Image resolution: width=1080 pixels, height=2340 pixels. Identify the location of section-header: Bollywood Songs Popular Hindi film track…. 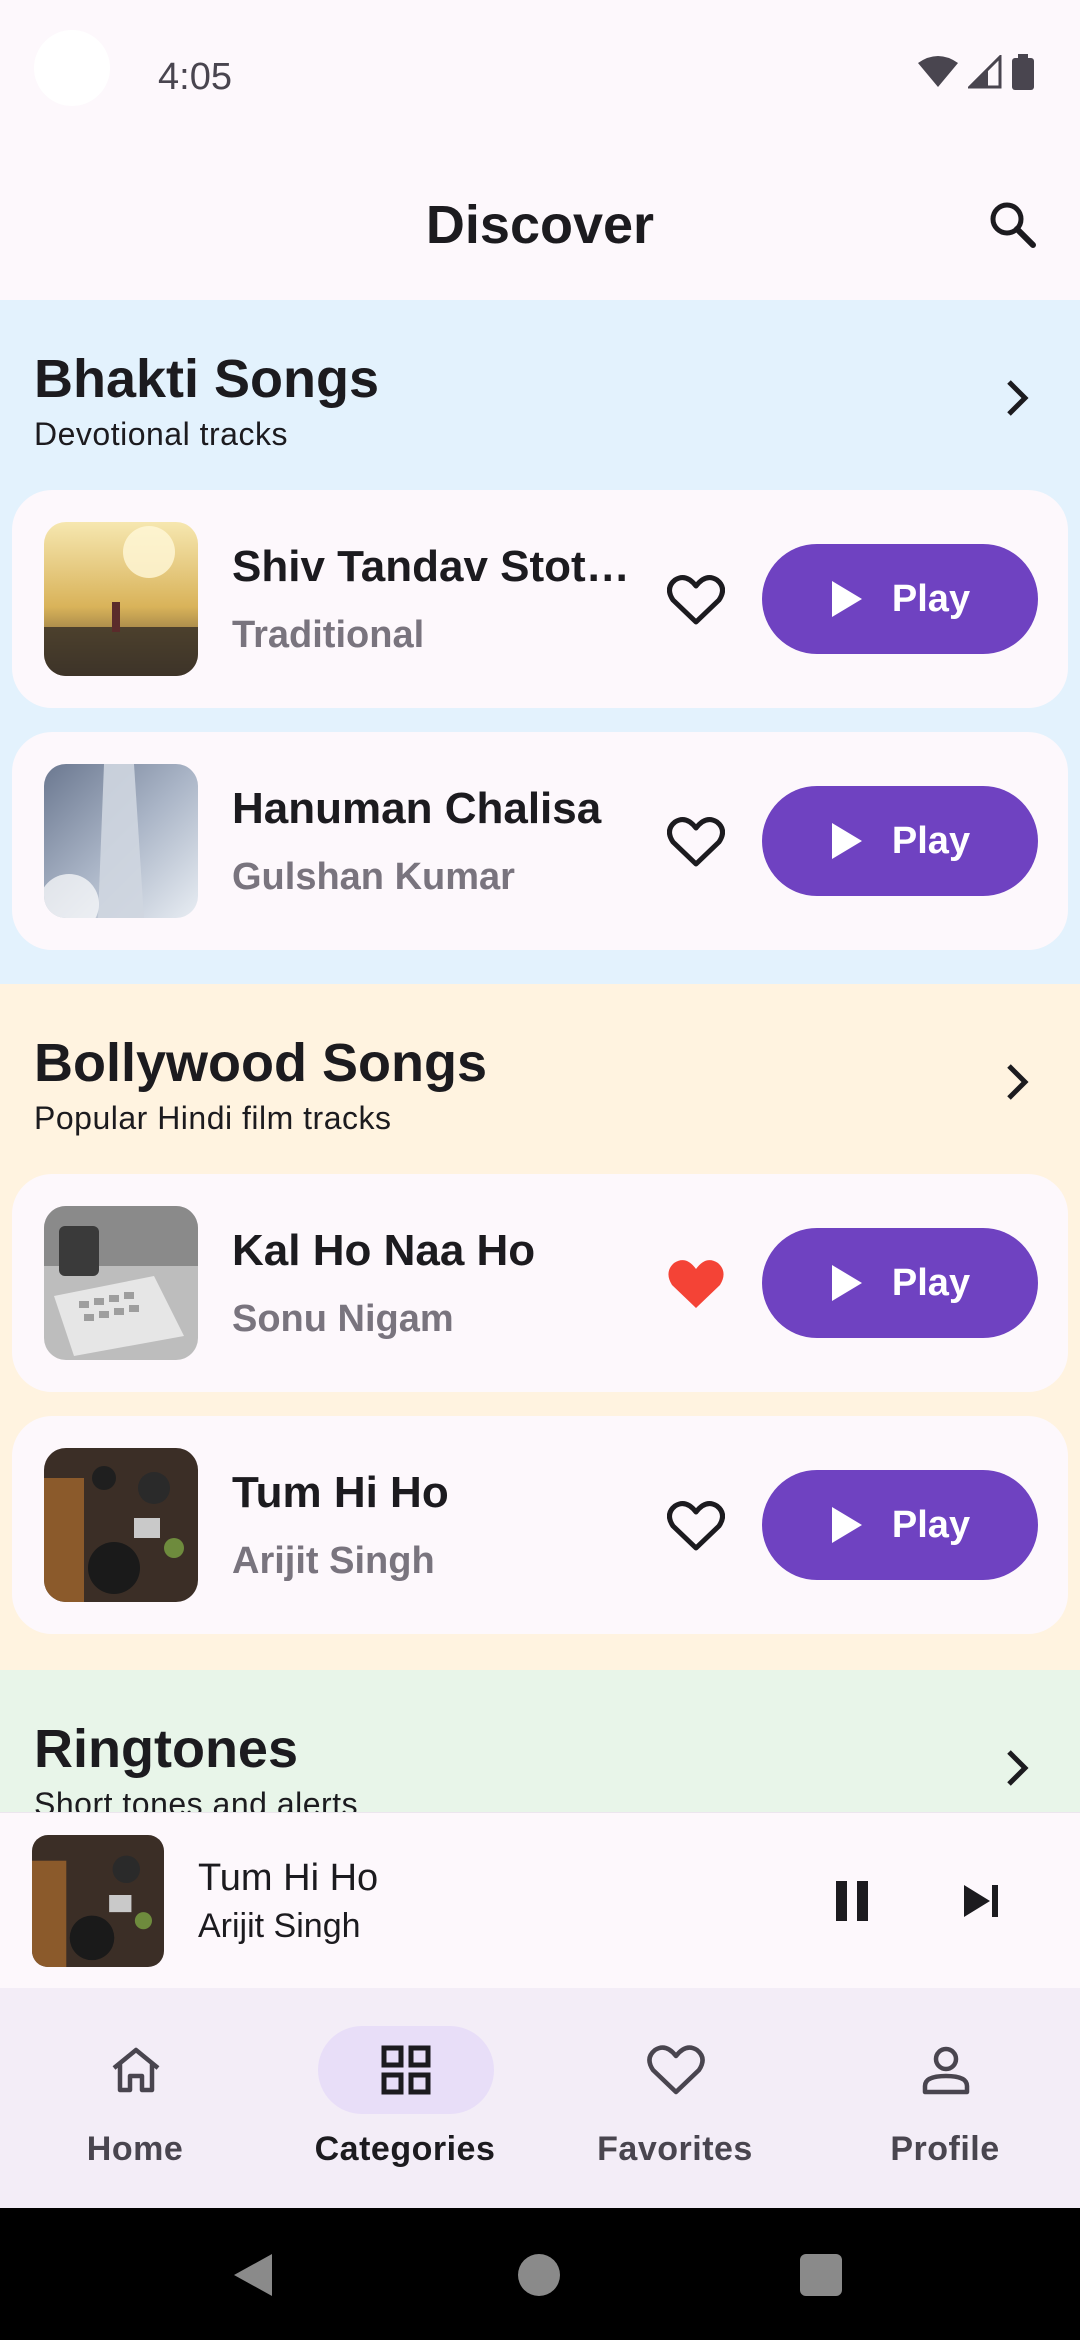
(540, 1079).